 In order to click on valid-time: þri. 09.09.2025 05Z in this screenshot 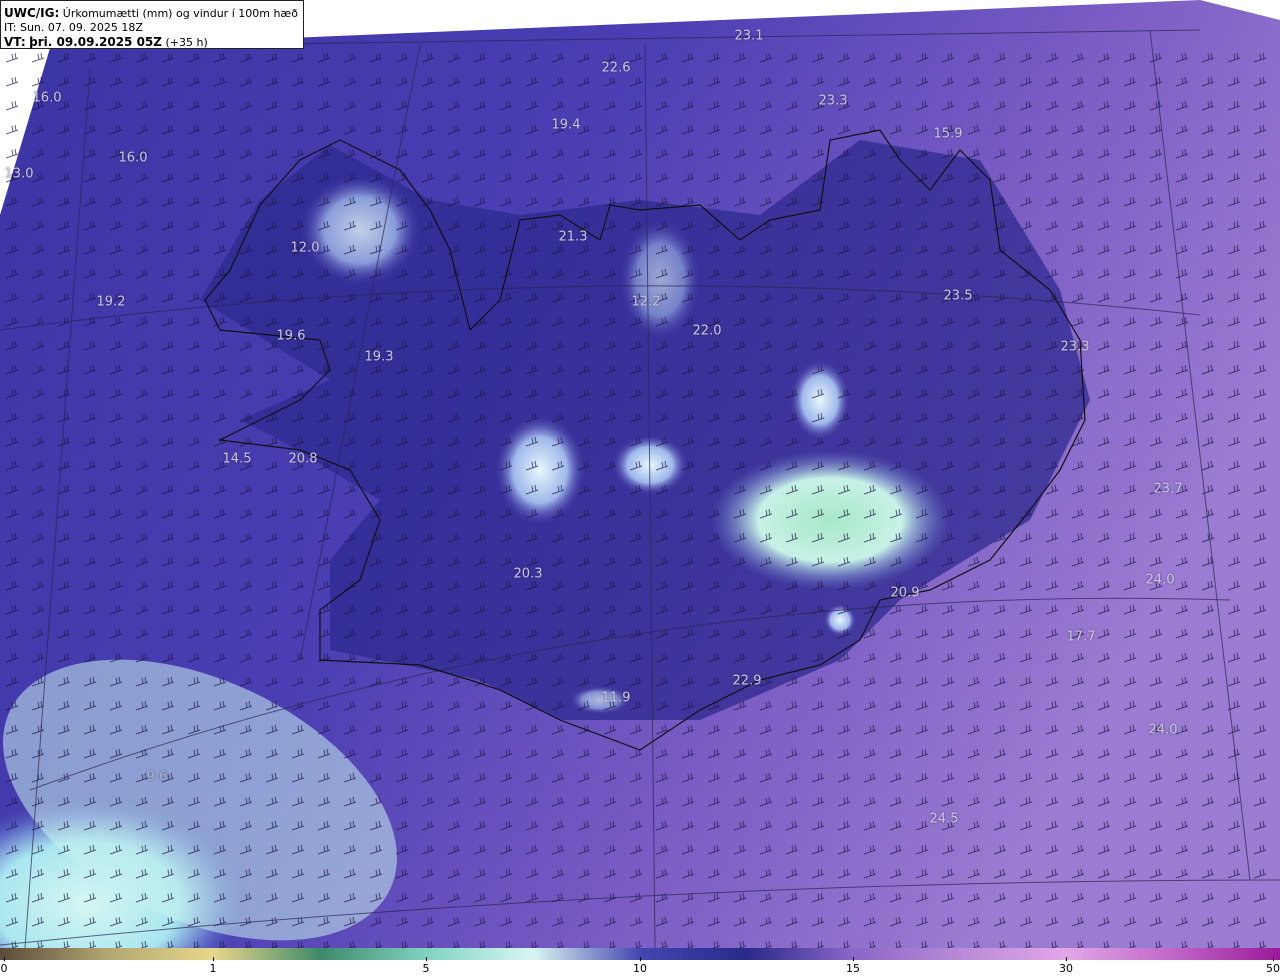, I will do `click(95, 42)`.